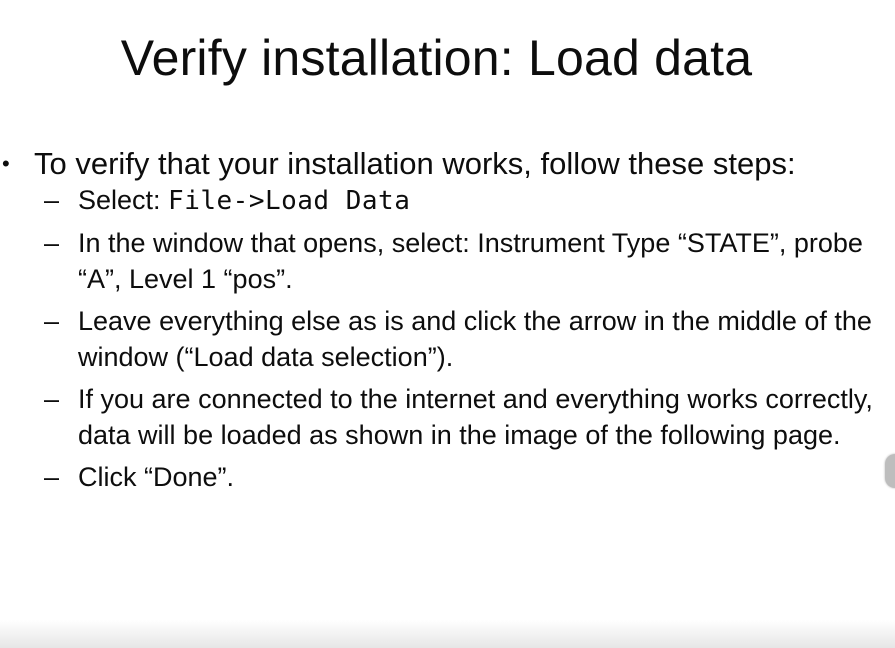 Image resolution: width=895 pixels, height=648 pixels. I want to click on step-prefix: Select:, so click(123, 200).